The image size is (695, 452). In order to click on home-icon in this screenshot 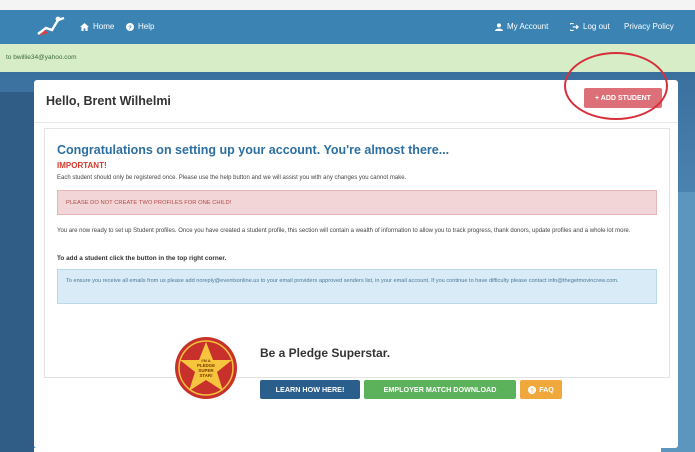, I will do `click(84, 26)`.